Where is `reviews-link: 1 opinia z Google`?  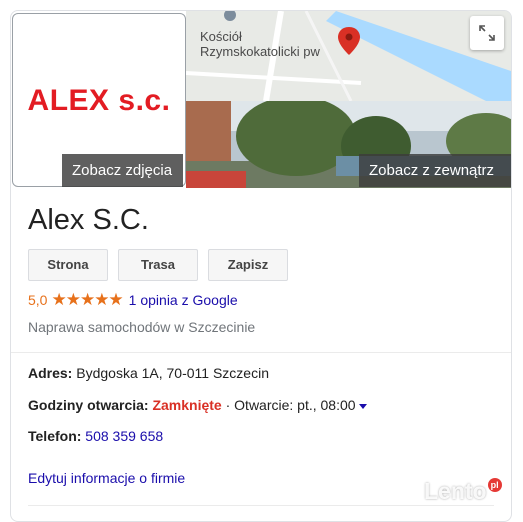
reviews-link: 1 opinia z Google is located at coordinates (183, 300).